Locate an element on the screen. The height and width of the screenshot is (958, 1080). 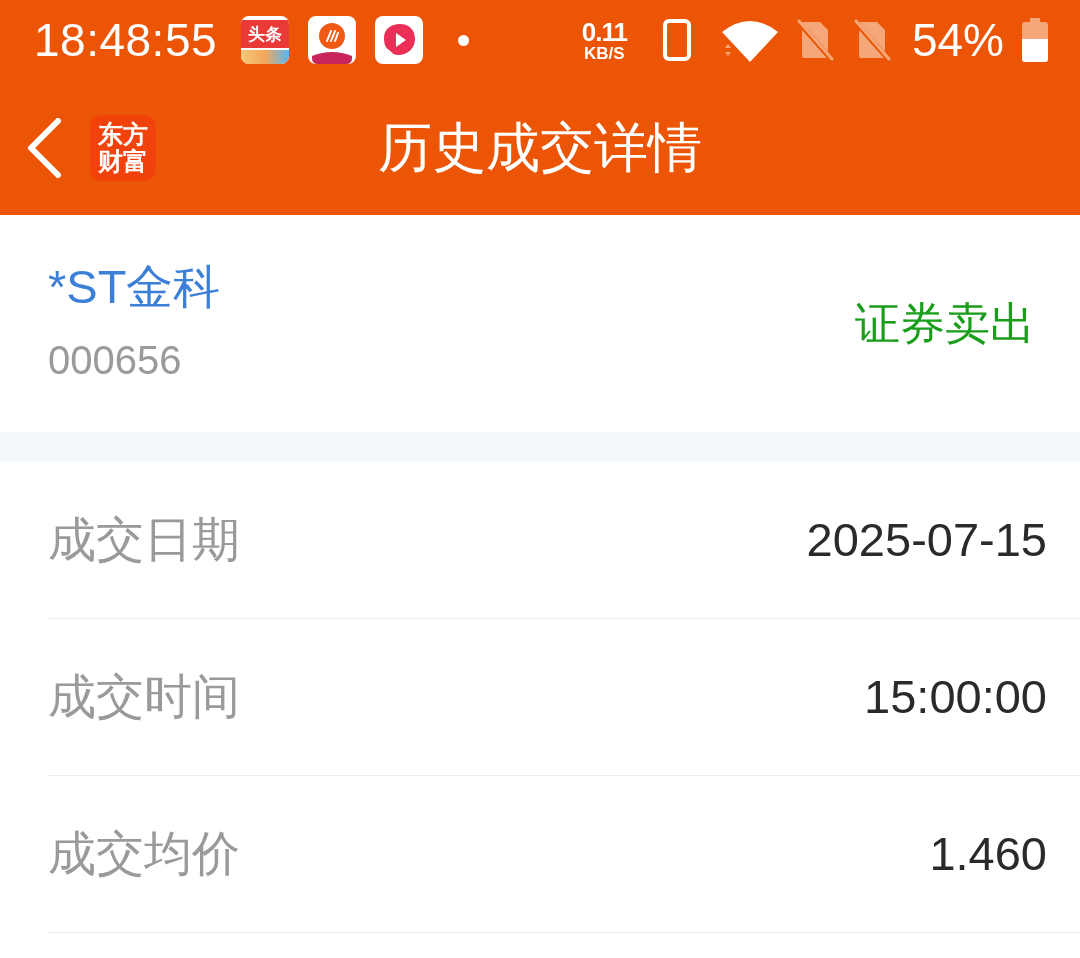
field-value: 15:00:00 is located at coordinates (955, 696).